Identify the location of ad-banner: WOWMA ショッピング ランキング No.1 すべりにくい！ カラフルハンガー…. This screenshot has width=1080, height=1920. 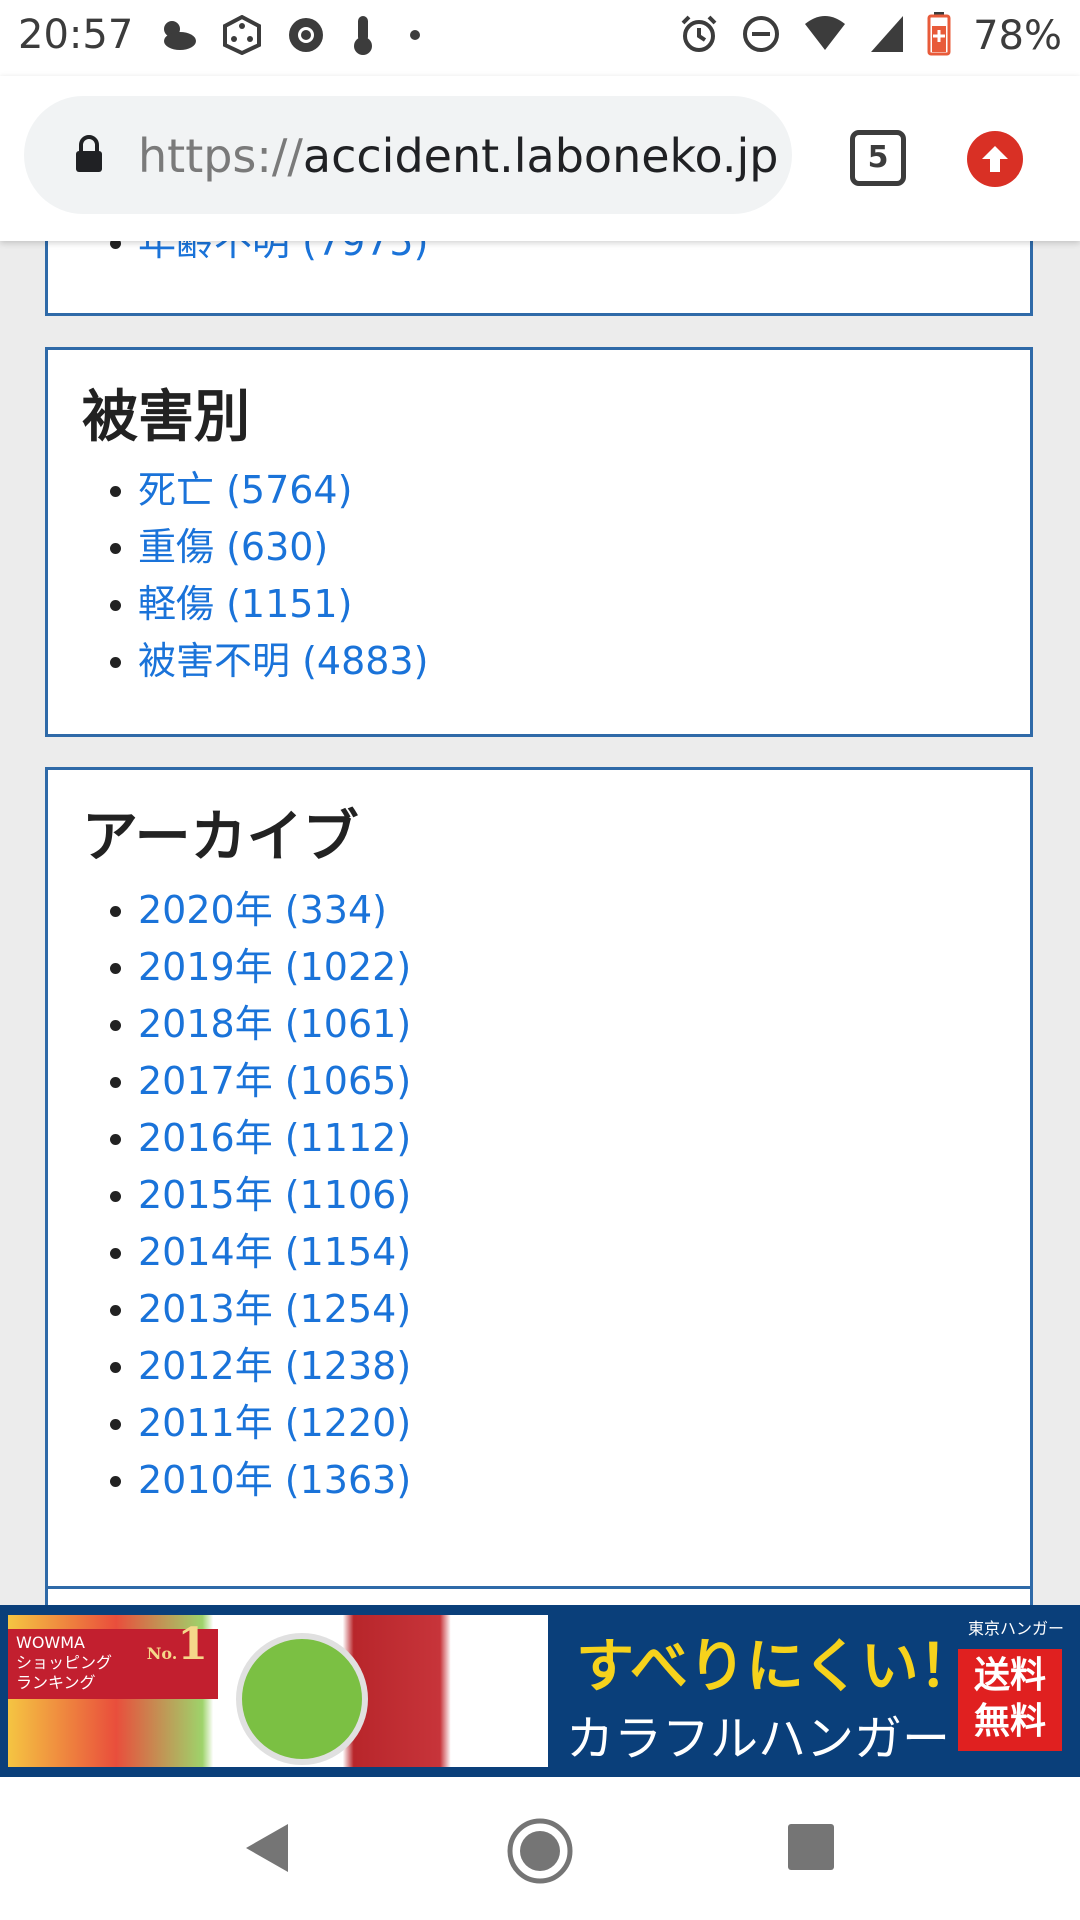
(540, 1691).